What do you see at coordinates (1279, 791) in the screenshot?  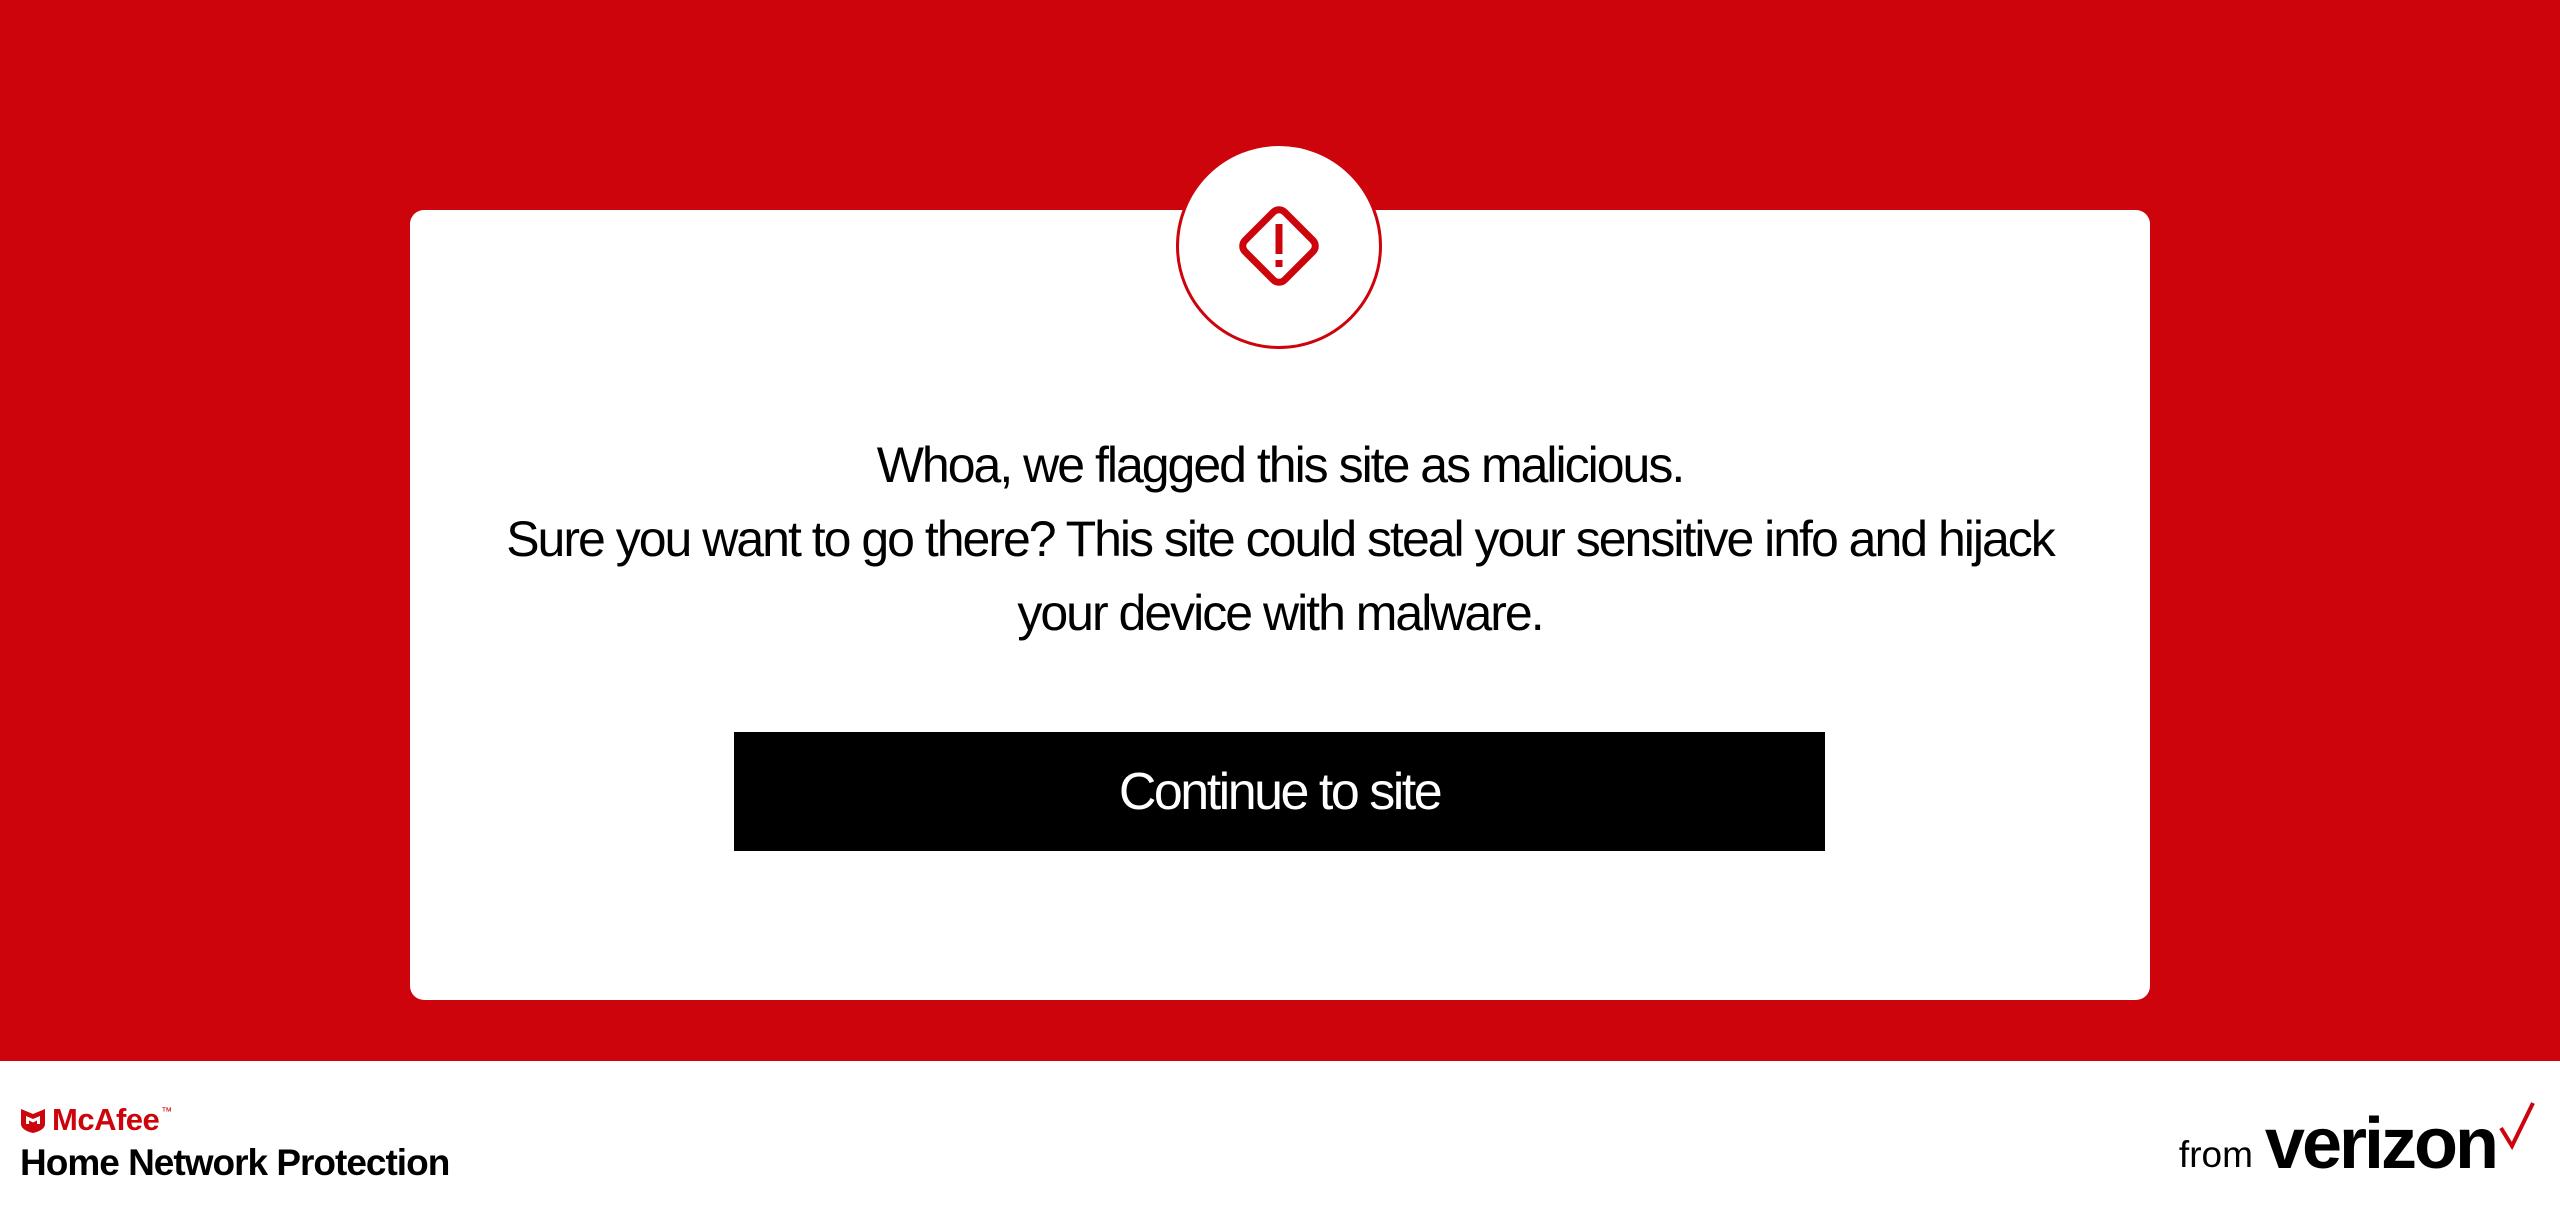 I see `continue-to-site-button: Continue to site` at bounding box center [1279, 791].